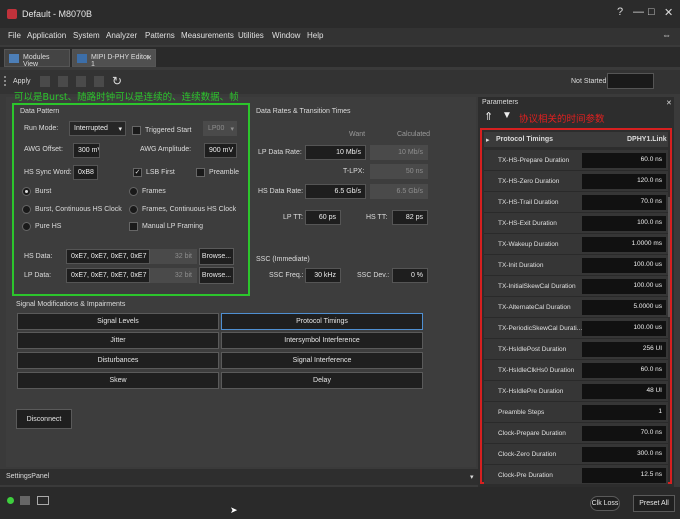 This screenshot has height=519, width=680. Describe the element at coordinates (529, 181) in the screenshot. I see `parameter-name: TX-HS-Zero Duration` at that location.